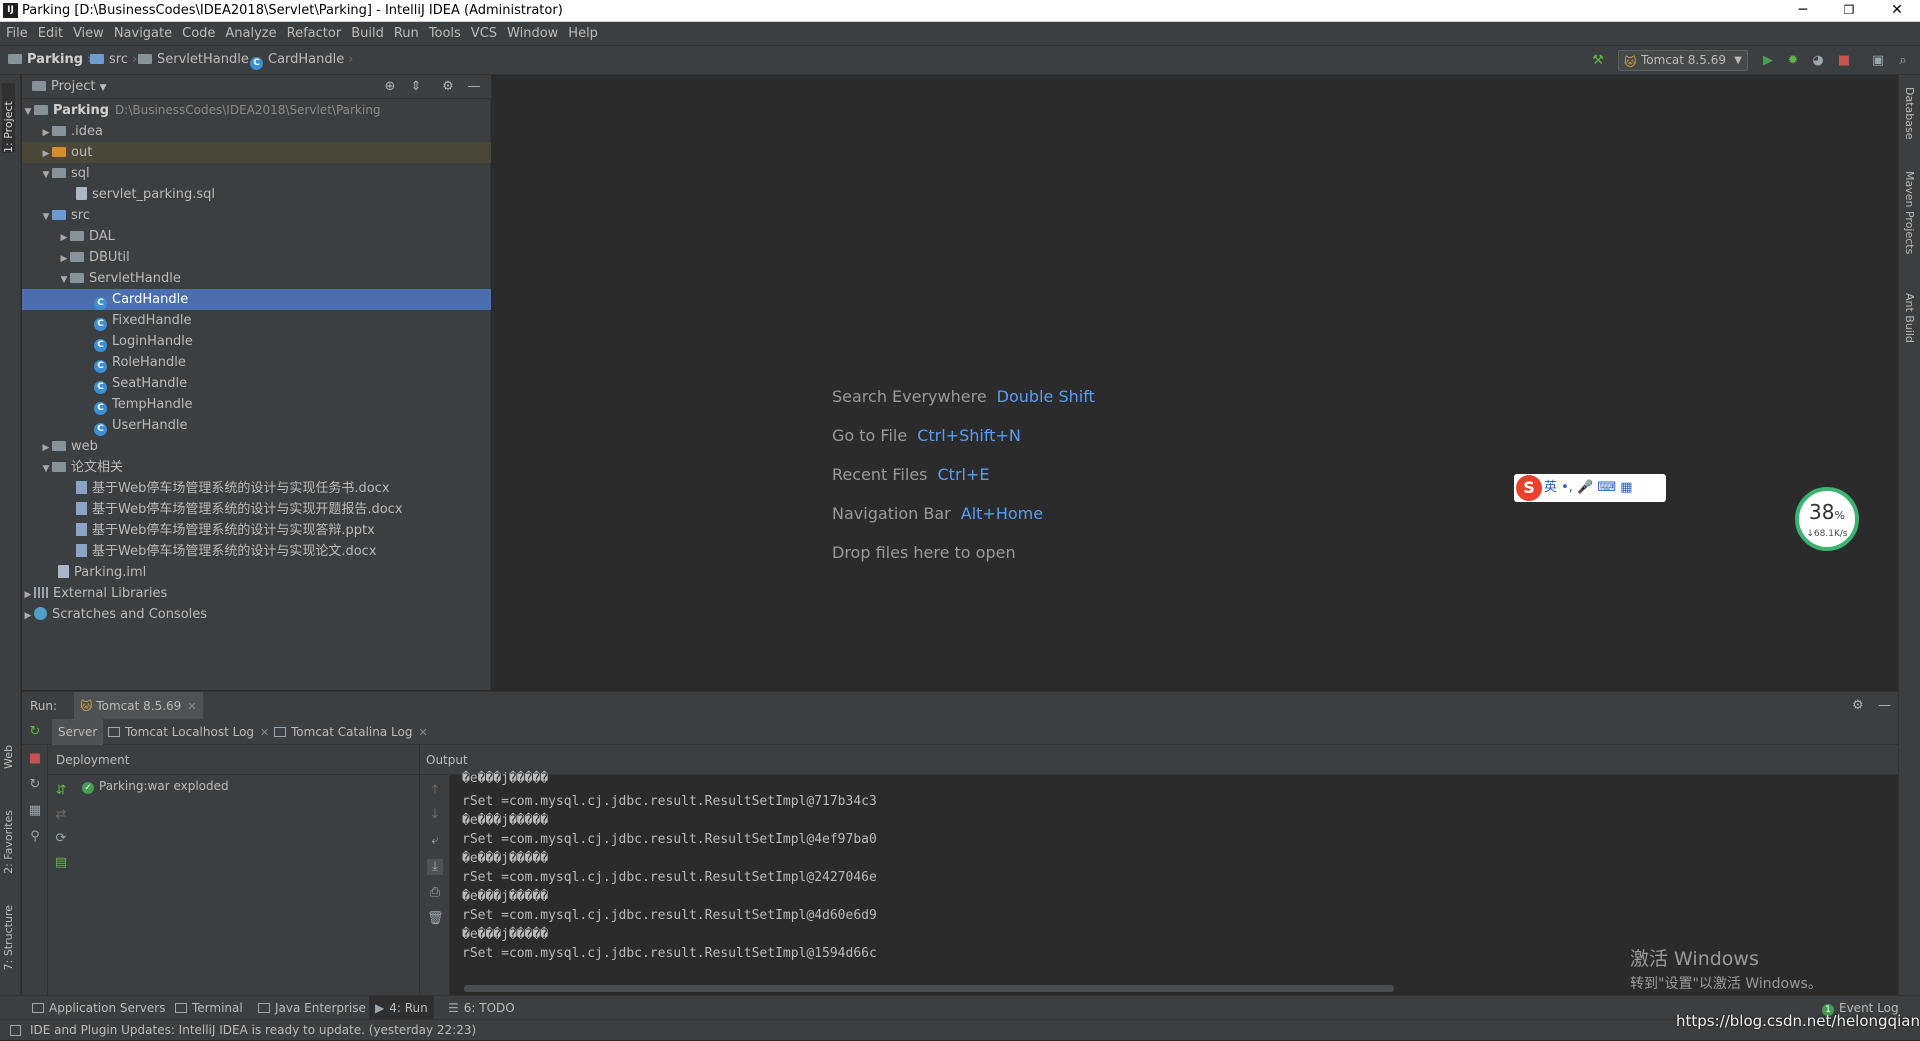 Image resolution: width=1920 pixels, height=1041 pixels. What do you see at coordinates (256, 446) in the screenshot?
I see `tree-item-web: ▶ web` at bounding box center [256, 446].